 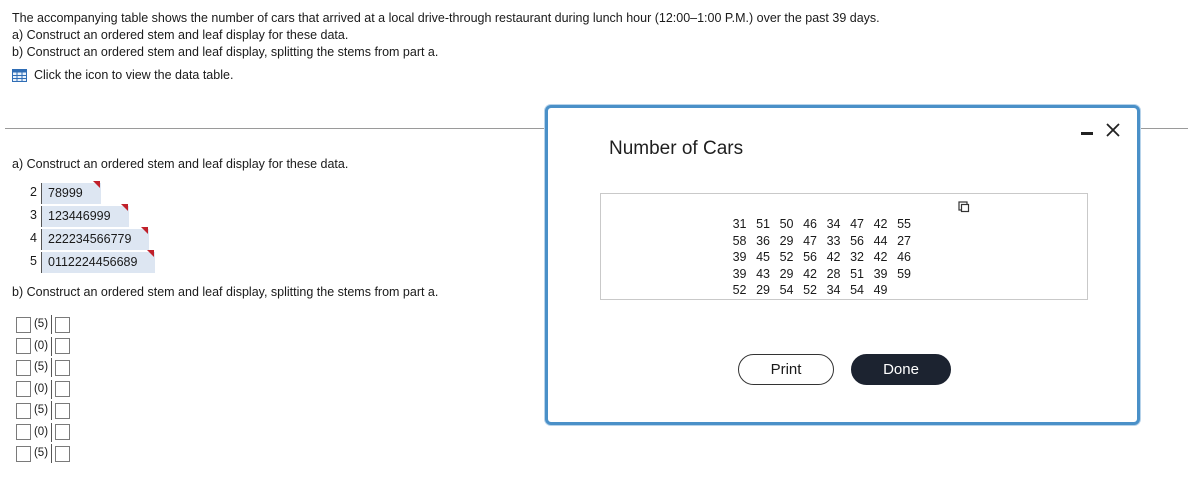 I want to click on data-table-row: 52 29 54 52 34 54 49, so click(x=817, y=290).